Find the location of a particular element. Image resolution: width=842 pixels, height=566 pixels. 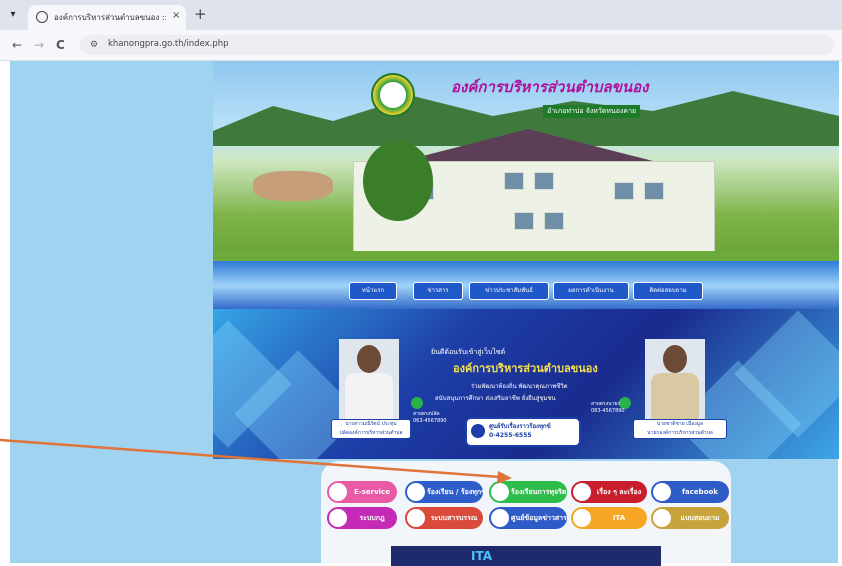

sheep-illustration is located at coordinates (293, 186).